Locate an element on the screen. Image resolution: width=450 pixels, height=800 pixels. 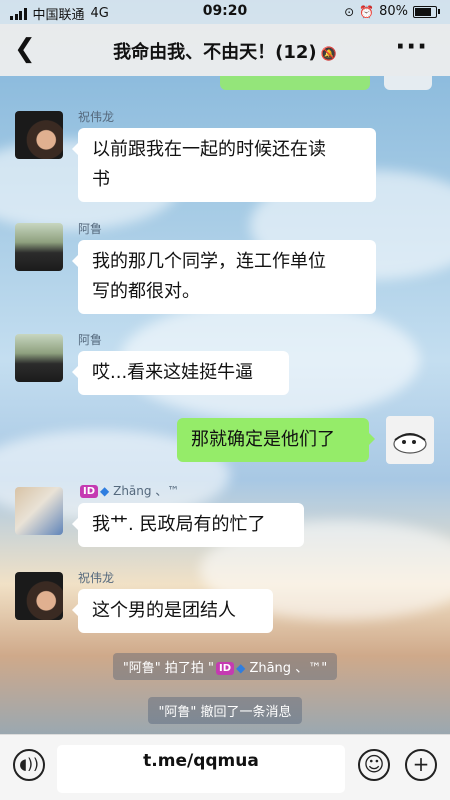
message-text: 写的都很对。 is located at coordinates (146, 291).